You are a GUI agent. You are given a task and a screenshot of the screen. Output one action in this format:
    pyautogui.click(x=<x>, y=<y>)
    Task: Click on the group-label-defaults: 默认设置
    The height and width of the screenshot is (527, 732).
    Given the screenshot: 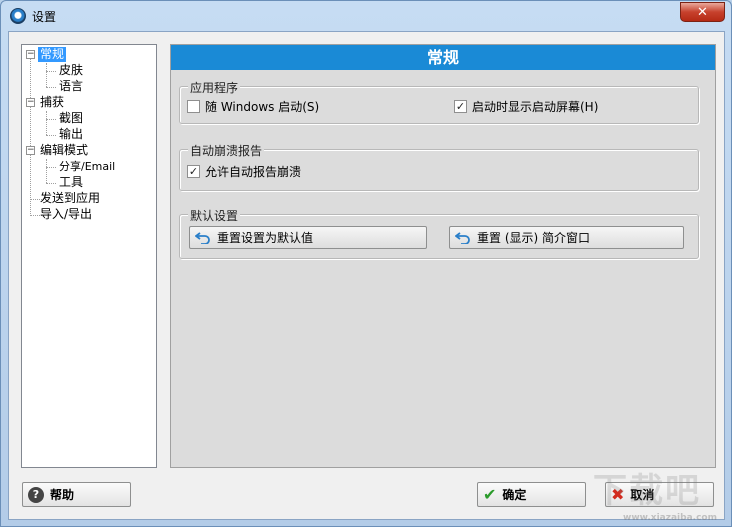 What is the action you would take?
    pyautogui.click(x=214, y=215)
    